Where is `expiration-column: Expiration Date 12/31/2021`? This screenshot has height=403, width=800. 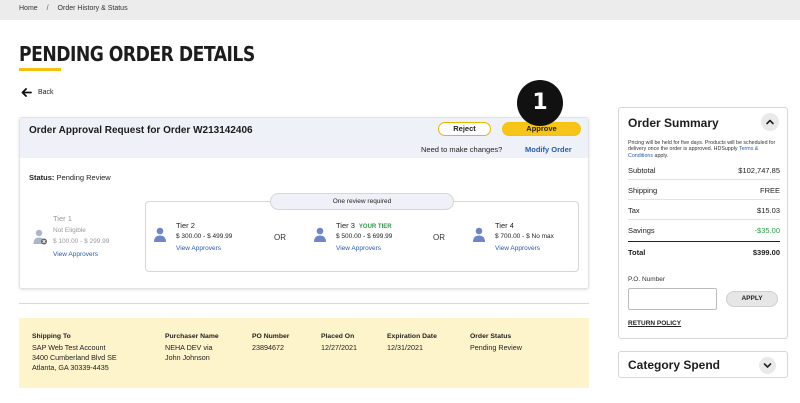
expiration-column: Expiration Date 12/31/2021 is located at coordinates (412, 343).